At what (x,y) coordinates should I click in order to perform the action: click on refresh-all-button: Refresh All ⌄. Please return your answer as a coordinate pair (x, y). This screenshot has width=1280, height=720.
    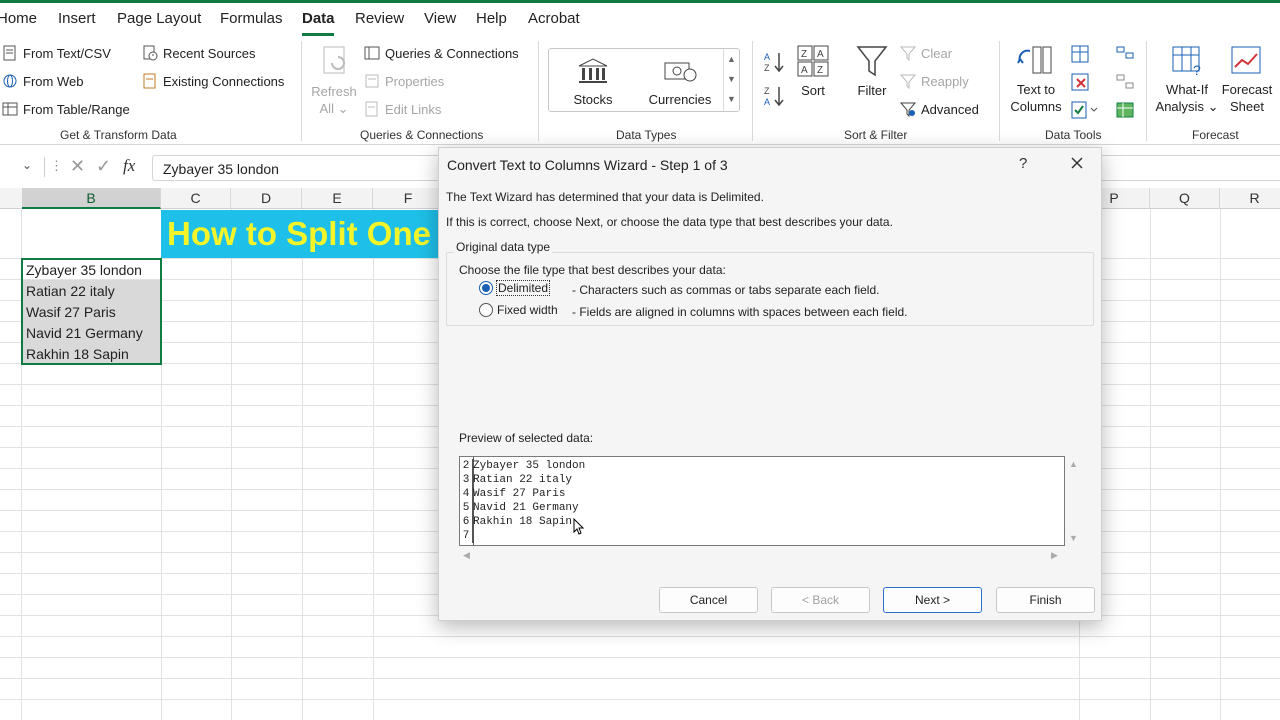
    Looking at the image, I should click on (334, 100).